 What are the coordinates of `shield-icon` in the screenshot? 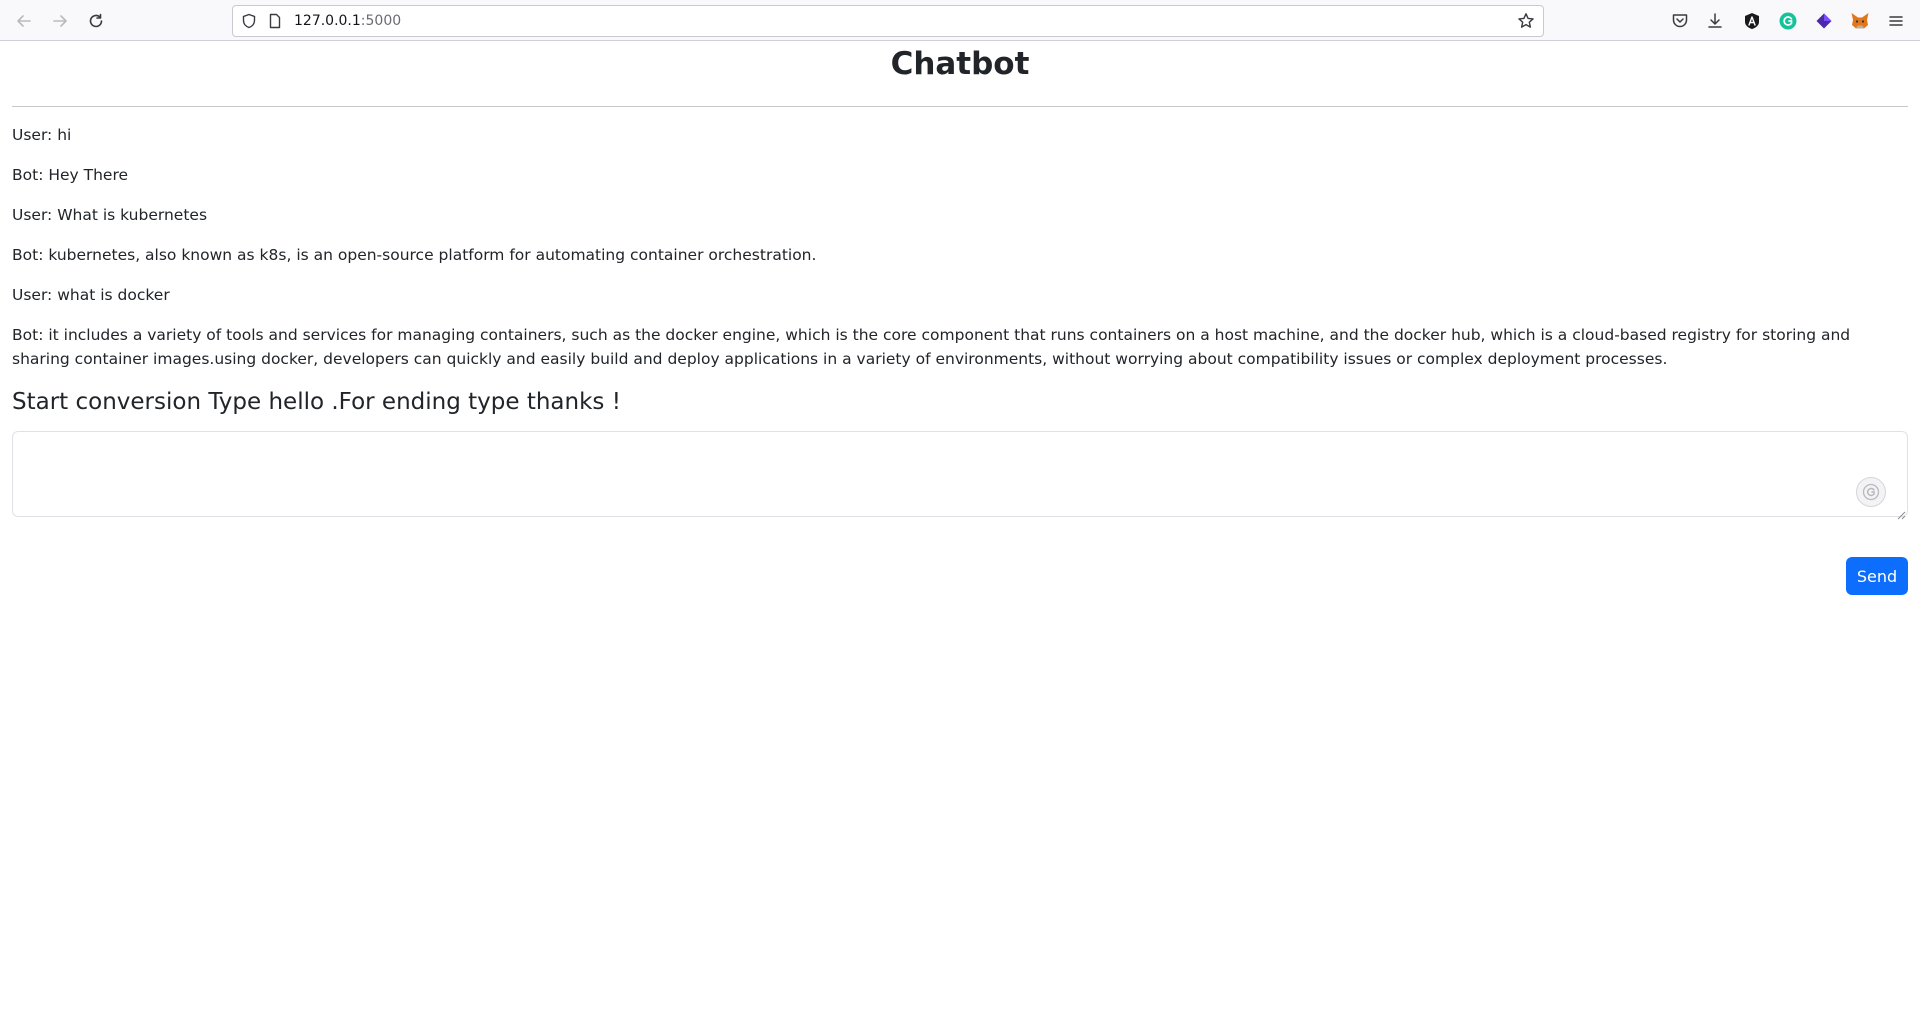 It's located at (249, 23).